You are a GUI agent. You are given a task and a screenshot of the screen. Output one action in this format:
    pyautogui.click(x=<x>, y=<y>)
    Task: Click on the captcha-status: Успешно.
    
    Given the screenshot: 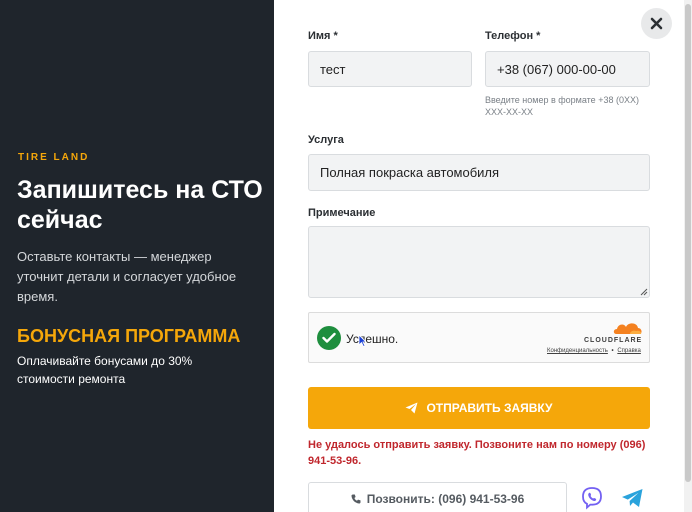 What is the action you would take?
    pyautogui.click(x=372, y=339)
    